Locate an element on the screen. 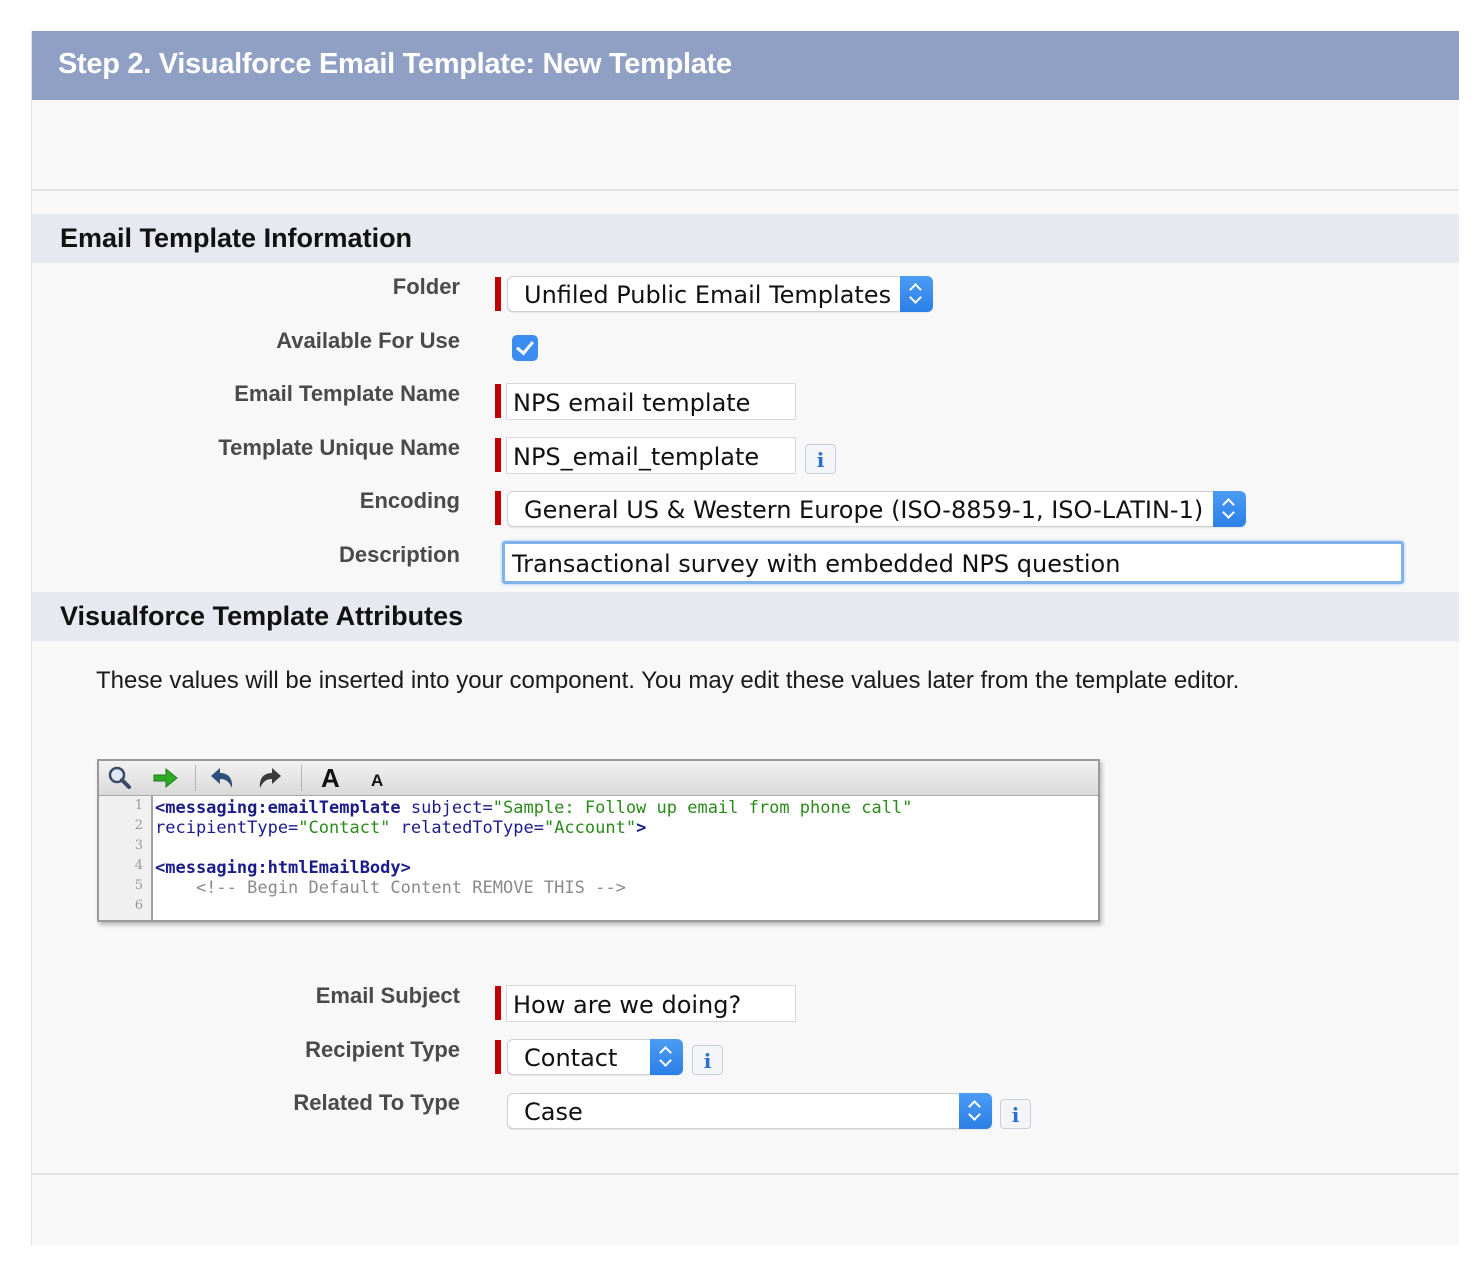  related-to-type-select: Case is located at coordinates (749, 1111).